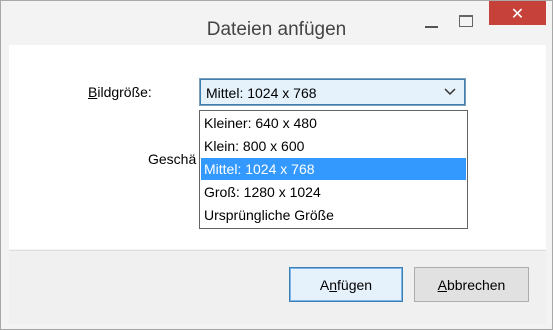  What do you see at coordinates (332, 92) in the screenshot?
I see `image-size-select: Mittel: 1024 x 768` at bounding box center [332, 92].